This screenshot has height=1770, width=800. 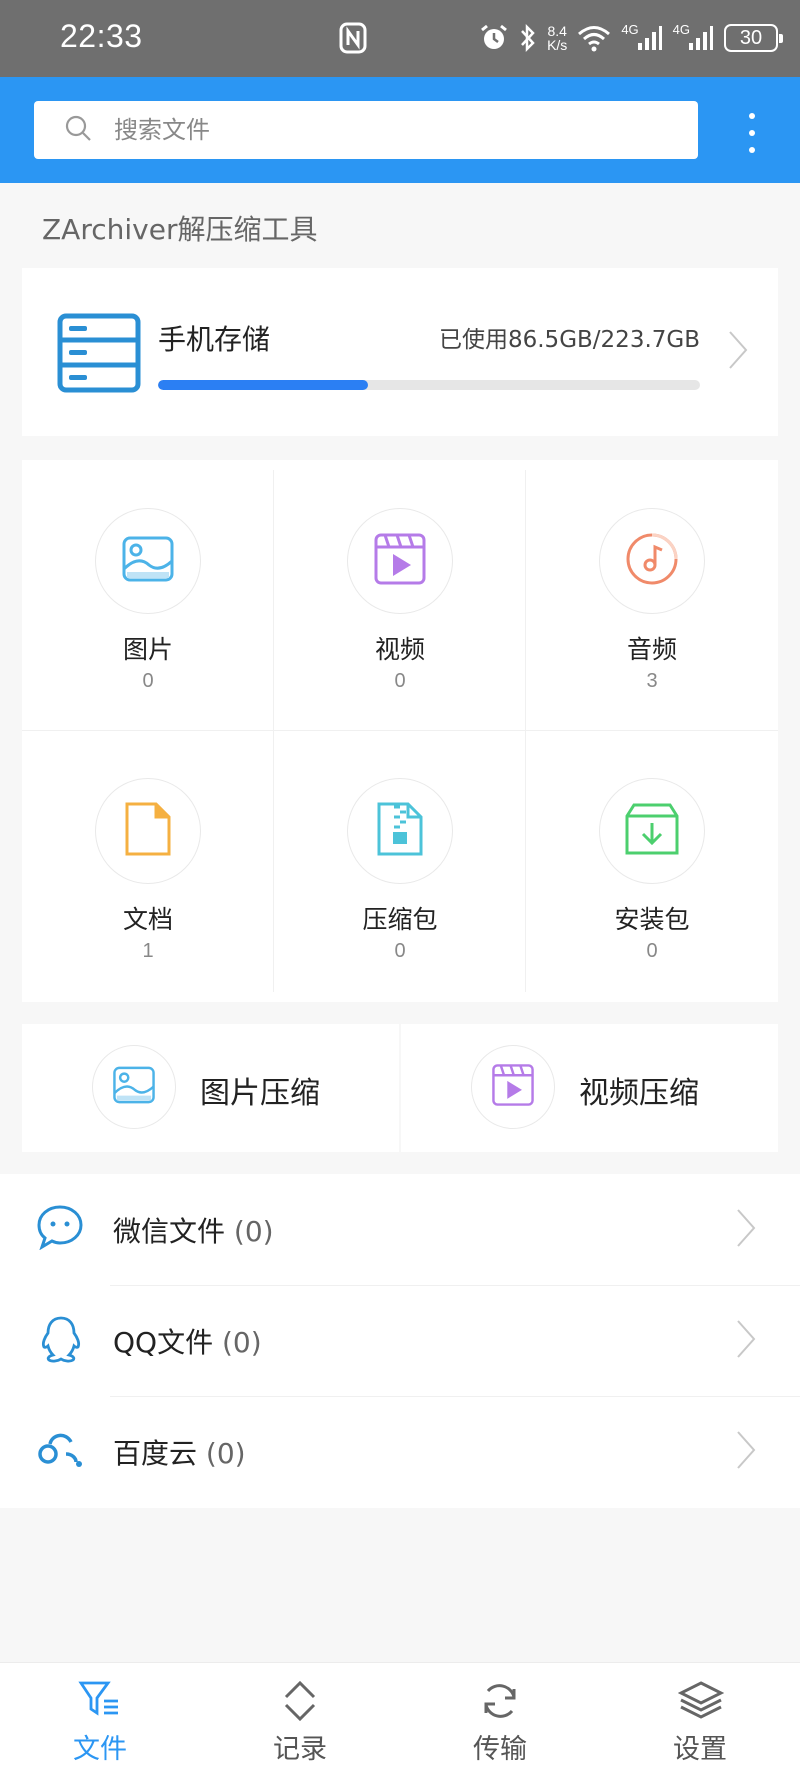 I want to click on search-input, so click(x=374, y=130).